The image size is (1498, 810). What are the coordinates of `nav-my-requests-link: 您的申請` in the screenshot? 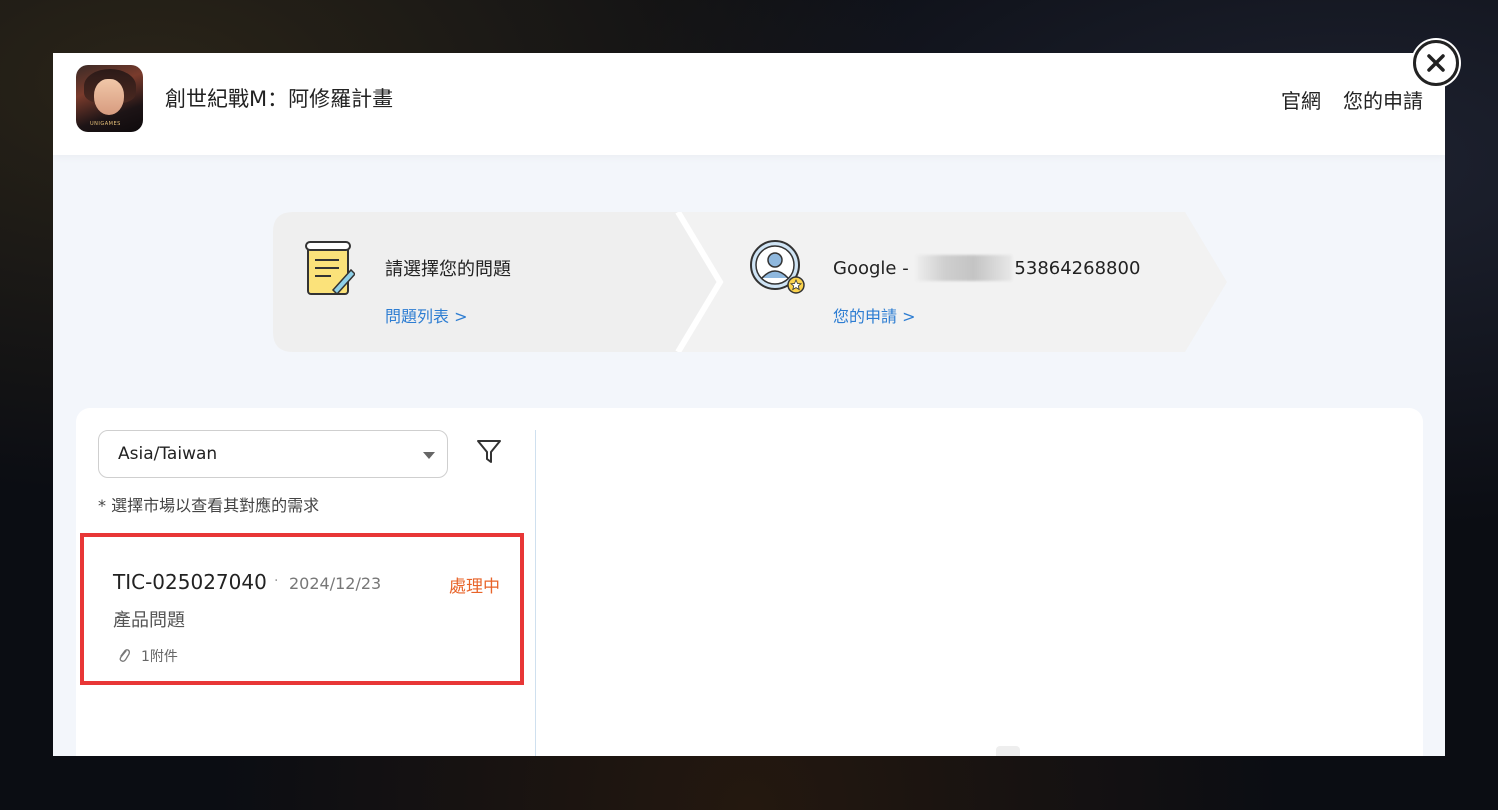 It's located at (1383, 99).